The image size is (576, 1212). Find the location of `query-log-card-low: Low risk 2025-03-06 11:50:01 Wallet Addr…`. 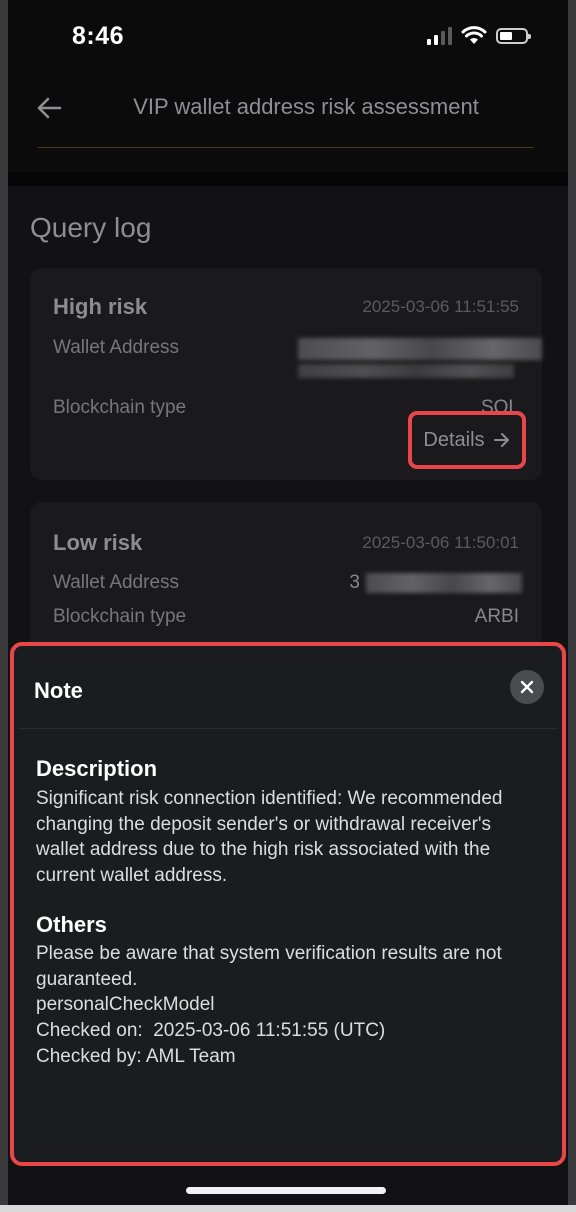

query-log-card-low: Low risk 2025-03-06 11:50:01 Wallet Addr… is located at coordinates (286, 582).